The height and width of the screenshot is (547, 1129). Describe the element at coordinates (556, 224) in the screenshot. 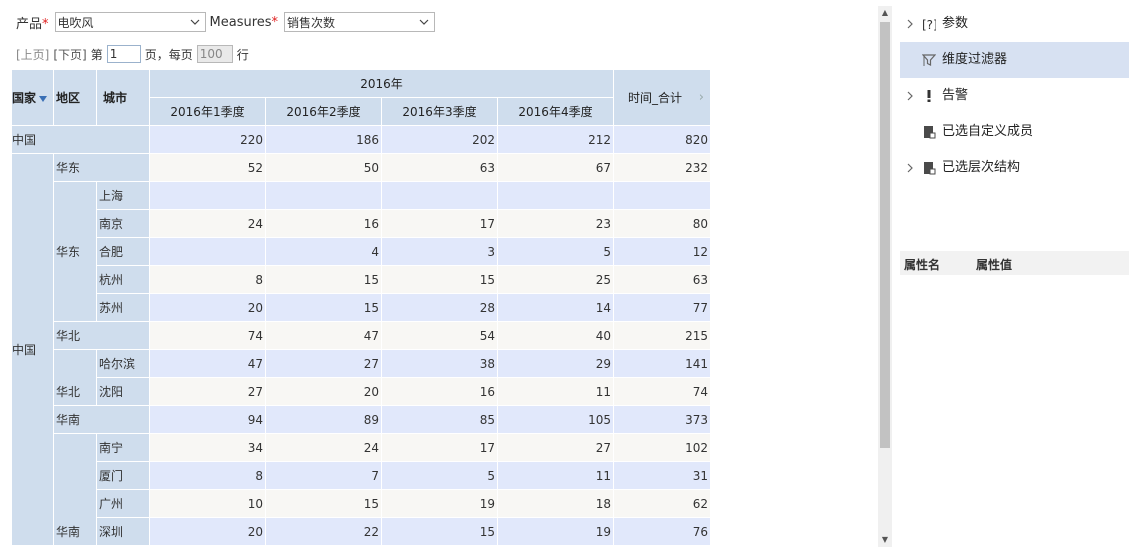

I see `data-cell: 23` at that location.